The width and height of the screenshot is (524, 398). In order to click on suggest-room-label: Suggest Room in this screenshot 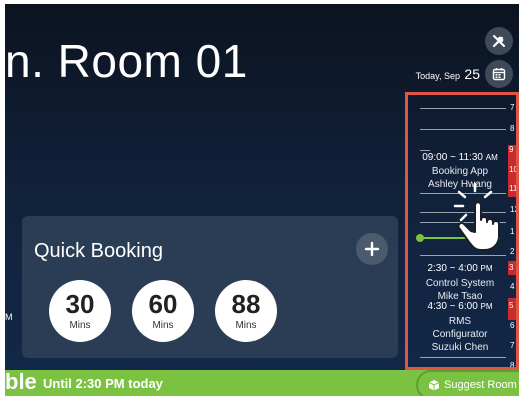, I will do `click(480, 385)`.